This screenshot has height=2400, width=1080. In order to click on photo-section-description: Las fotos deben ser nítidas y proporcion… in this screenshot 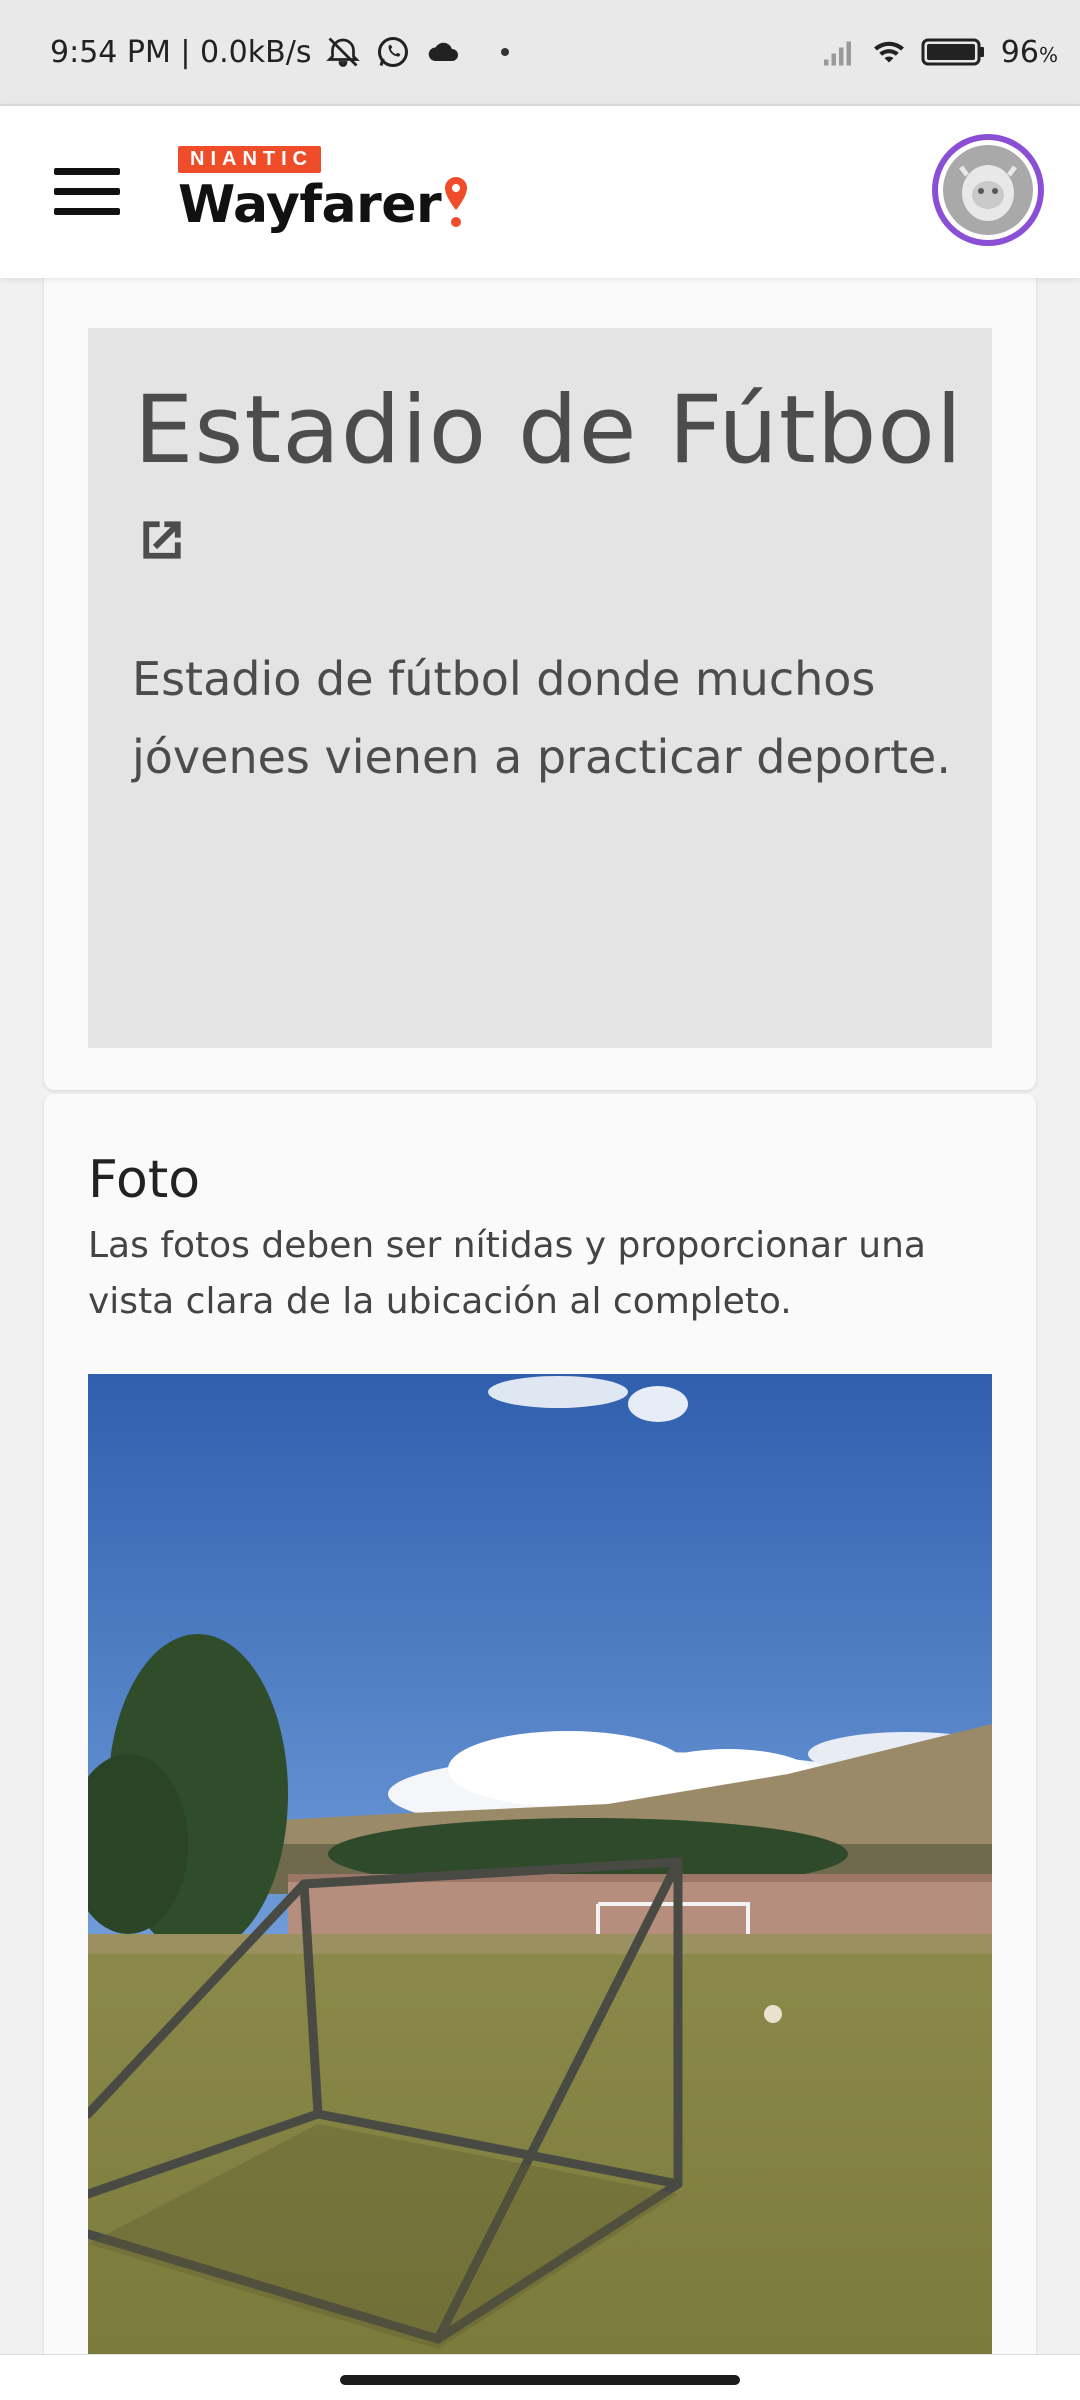, I will do `click(507, 1273)`.